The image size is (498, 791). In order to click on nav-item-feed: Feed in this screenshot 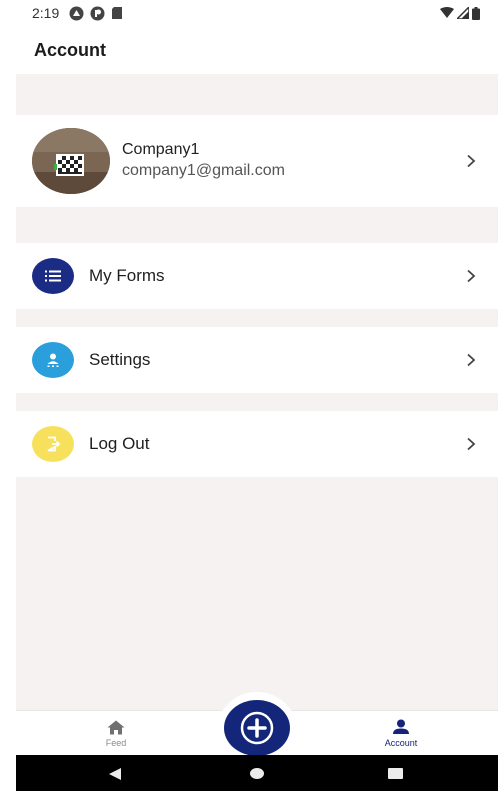, I will do `click(116, 733)`.